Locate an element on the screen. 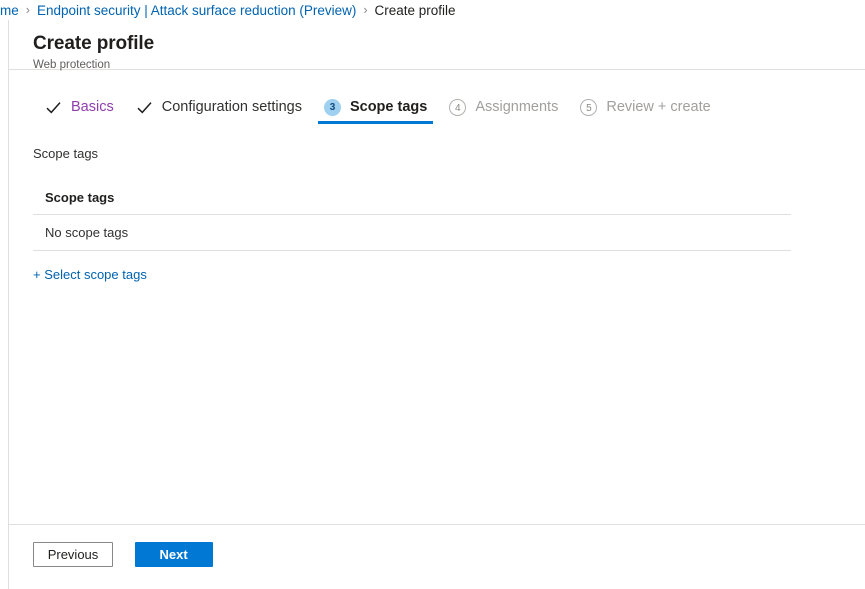 Image resolution: width=865 pixels, height=589 pixels. table-column-header-scope-tags: Scope tags is located at coordinates (412, 202).